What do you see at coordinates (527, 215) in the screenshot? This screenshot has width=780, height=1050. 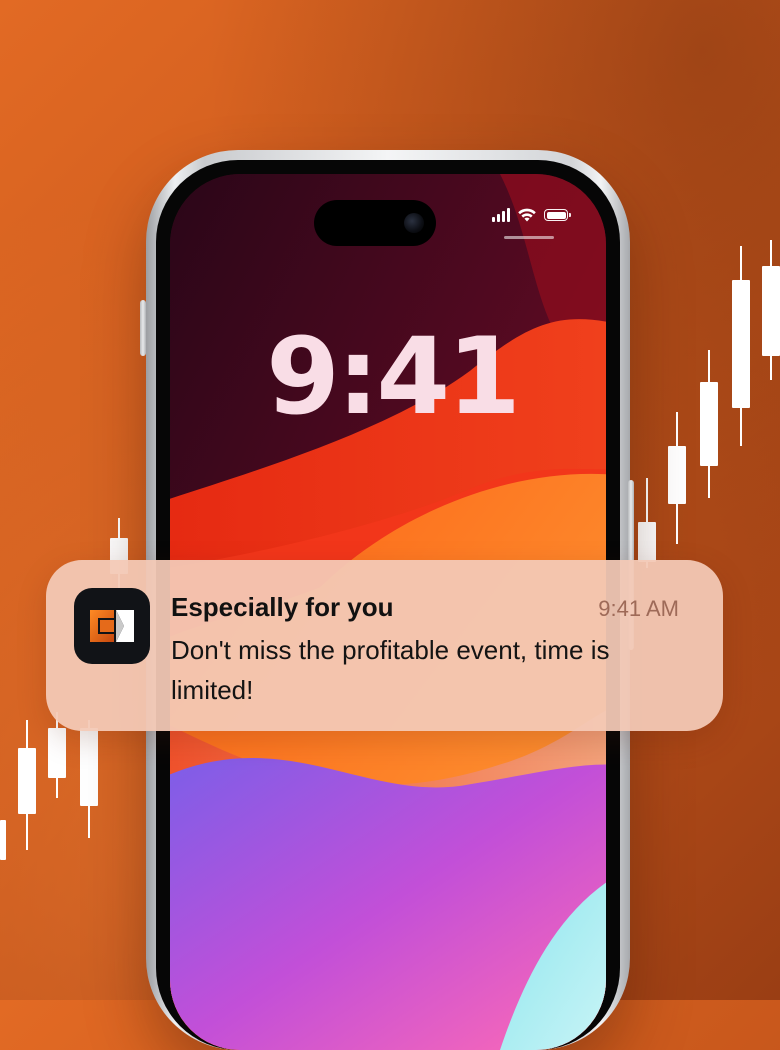 I see `wifi-icon` at bounding box center [527, 215].